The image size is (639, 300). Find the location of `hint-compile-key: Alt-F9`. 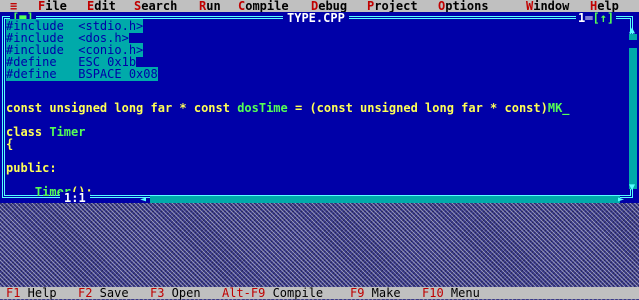

hint-compile-key: Alt-F9 is located at coordinates (244, 293).